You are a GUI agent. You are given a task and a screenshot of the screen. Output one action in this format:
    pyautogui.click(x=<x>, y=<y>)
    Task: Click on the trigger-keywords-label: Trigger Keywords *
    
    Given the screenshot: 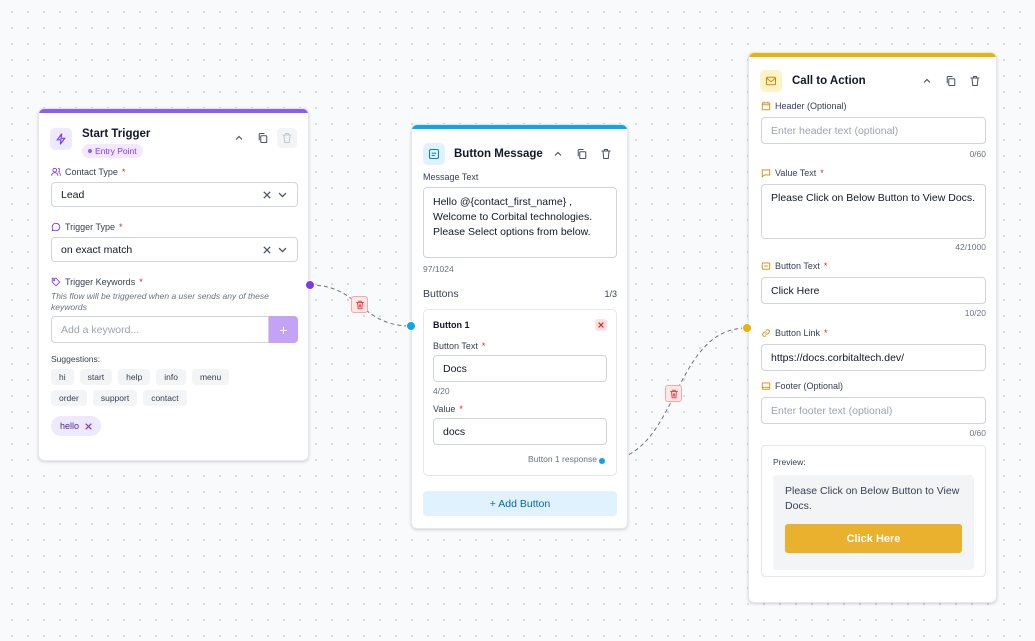 What is the action you would take?
    pyautogui.click(x=174, y=282)
    